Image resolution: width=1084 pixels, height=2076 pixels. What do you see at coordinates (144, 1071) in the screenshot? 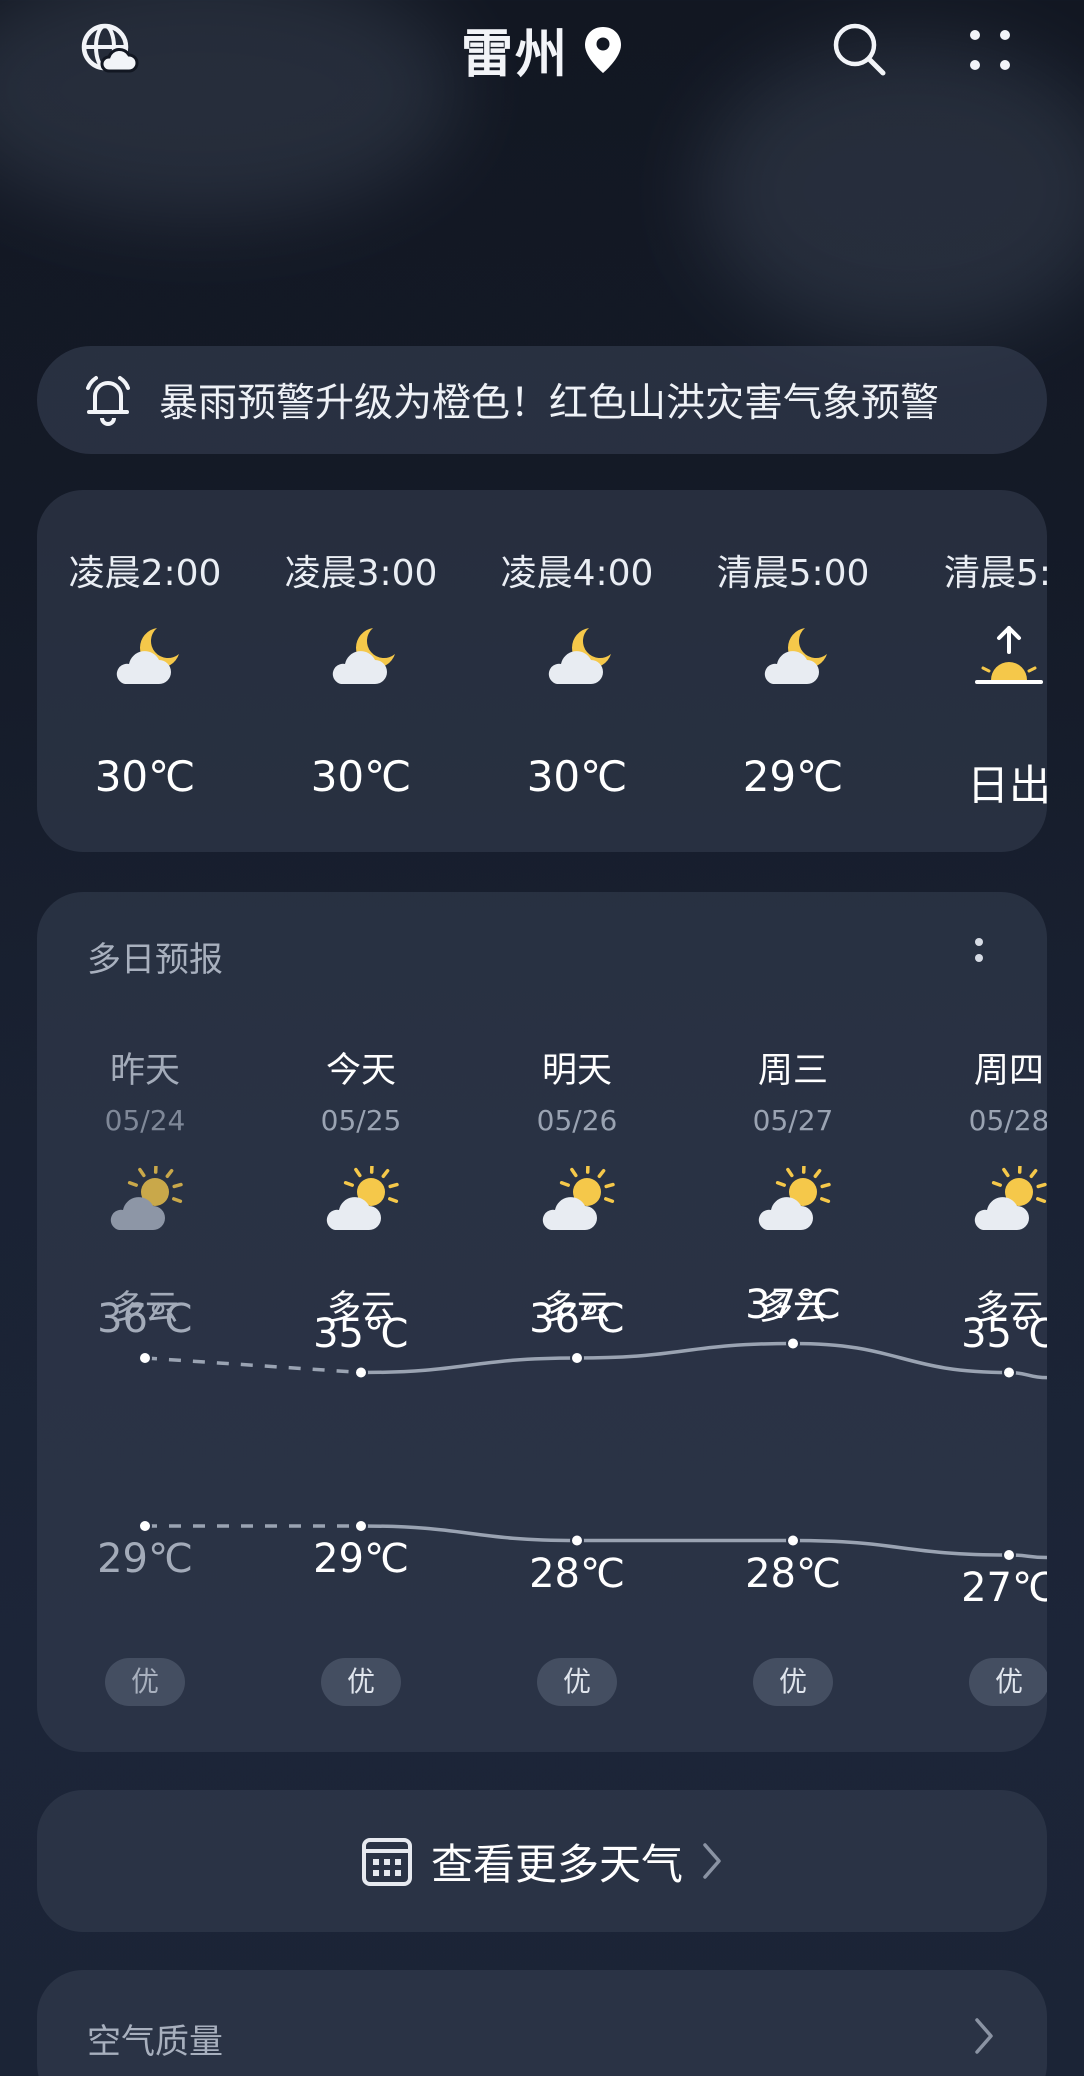
I see `day-name: 昨天` at bounding box center [144, 1071].